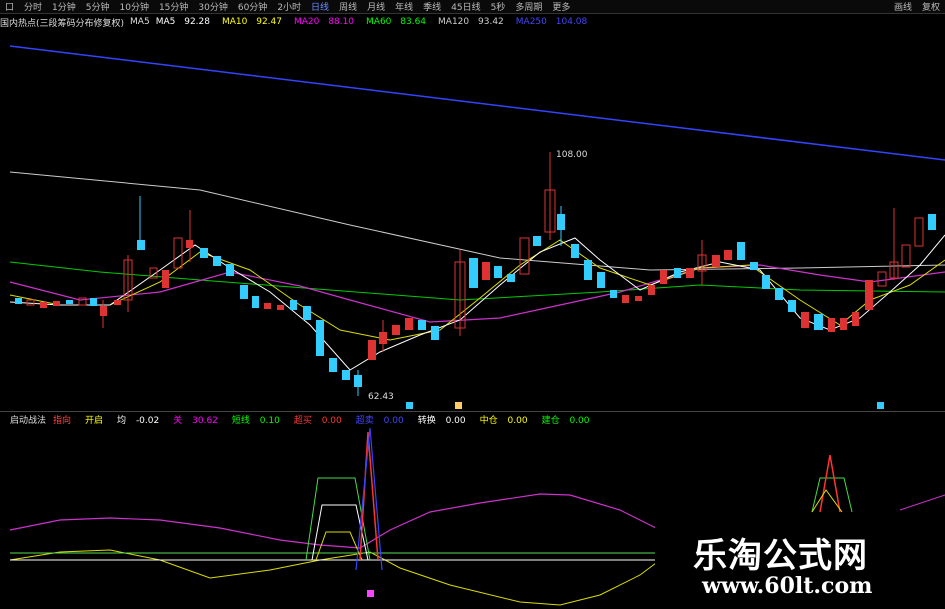 The height and width of the screenshot is (609, 945). Describe the element at coordinates (561, 6) in the screenshot. I see `tab-more: 更多` at that location.